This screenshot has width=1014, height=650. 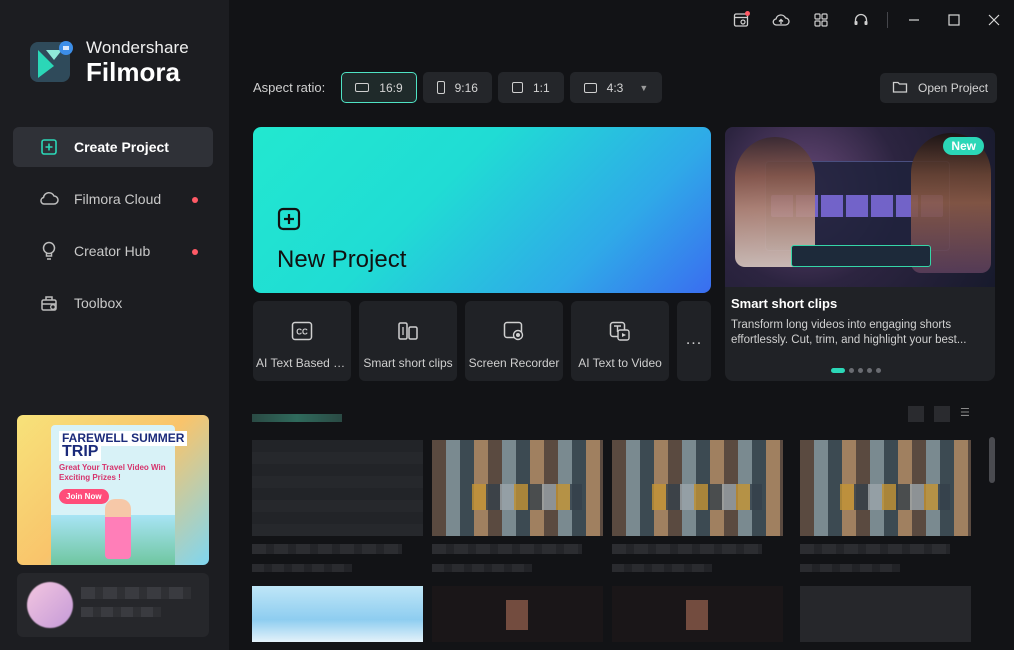 What do you see at coordinates (965, 414) in the screenshot?
I see `list-view-icon: ☰` at bounding box center [965, 414].